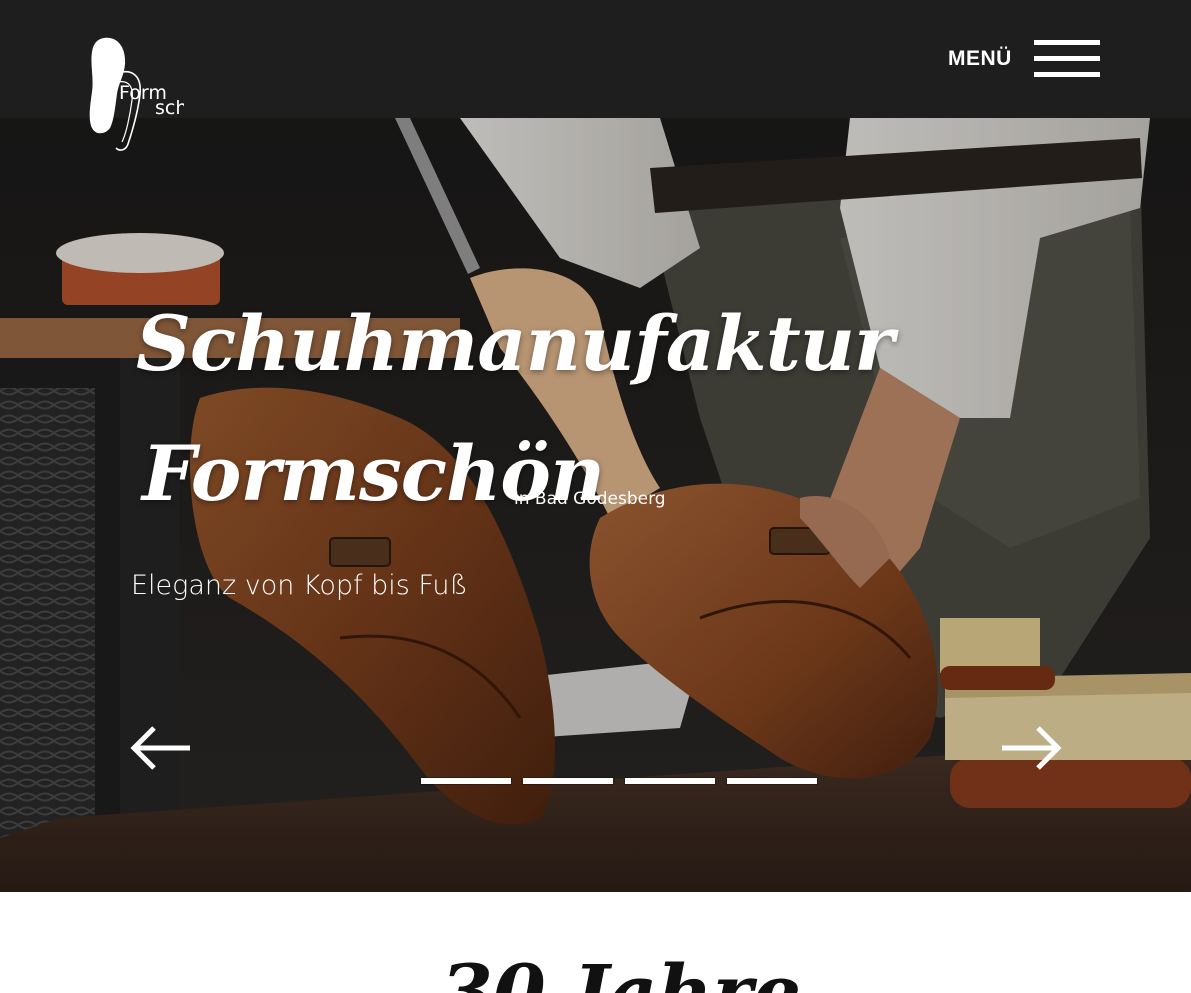  I want to click on site-logo: Form schön, so click(139, 94).